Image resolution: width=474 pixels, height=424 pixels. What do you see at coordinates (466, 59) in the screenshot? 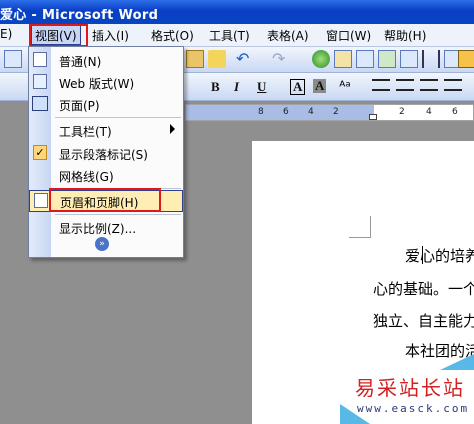
I see `show-hide-icon` at bounding box center [466, 59].